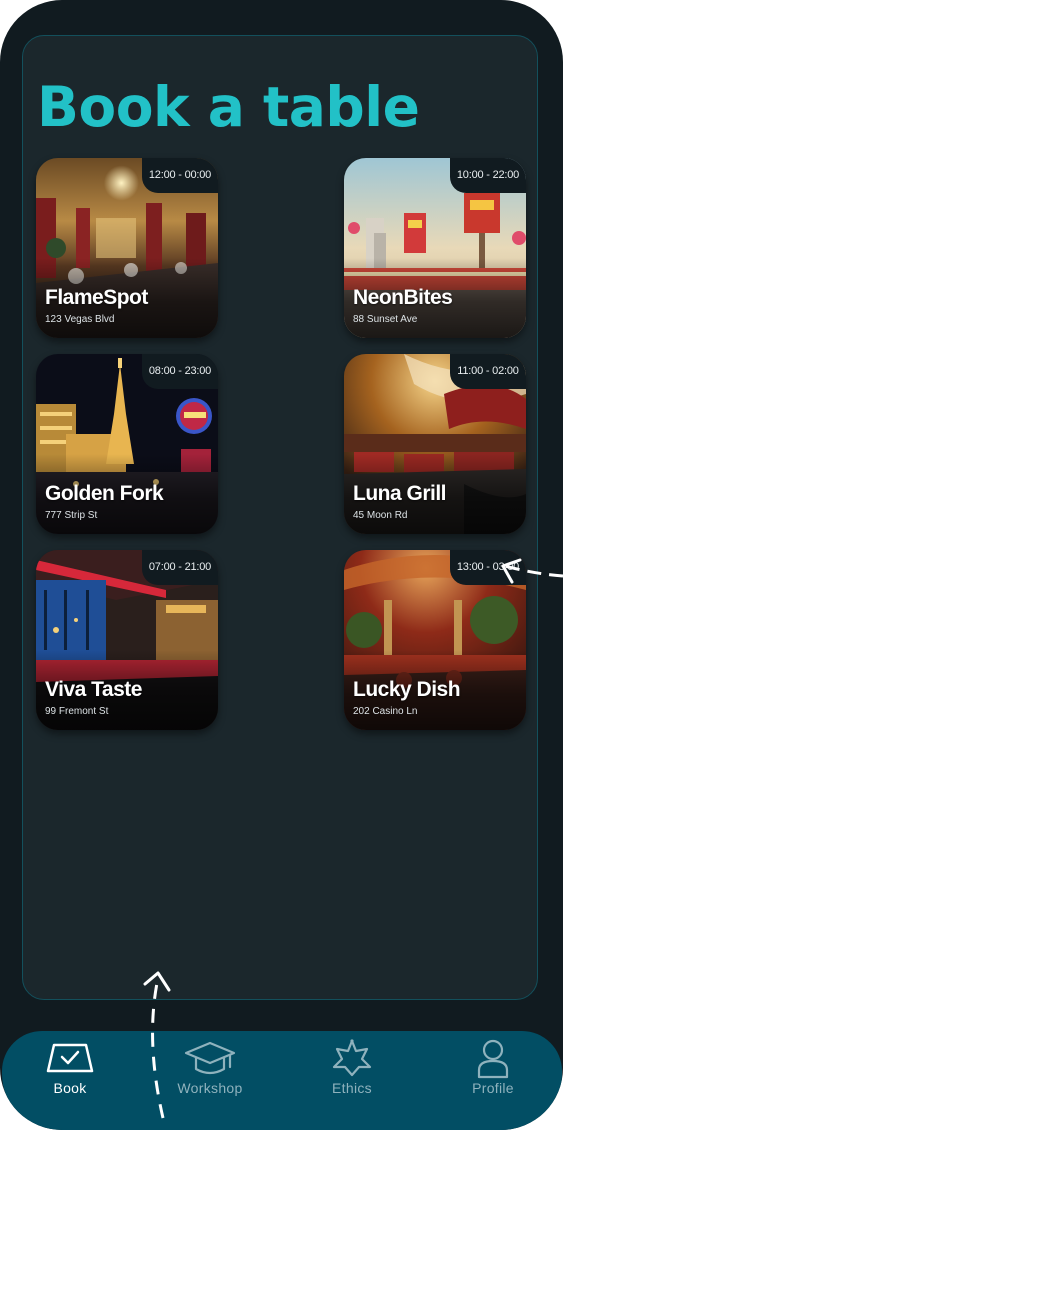  What do you see at coordinates (493, 1088) in the screenshot?
I see `tab-label: Profile` at bounding box center [493, 1088].